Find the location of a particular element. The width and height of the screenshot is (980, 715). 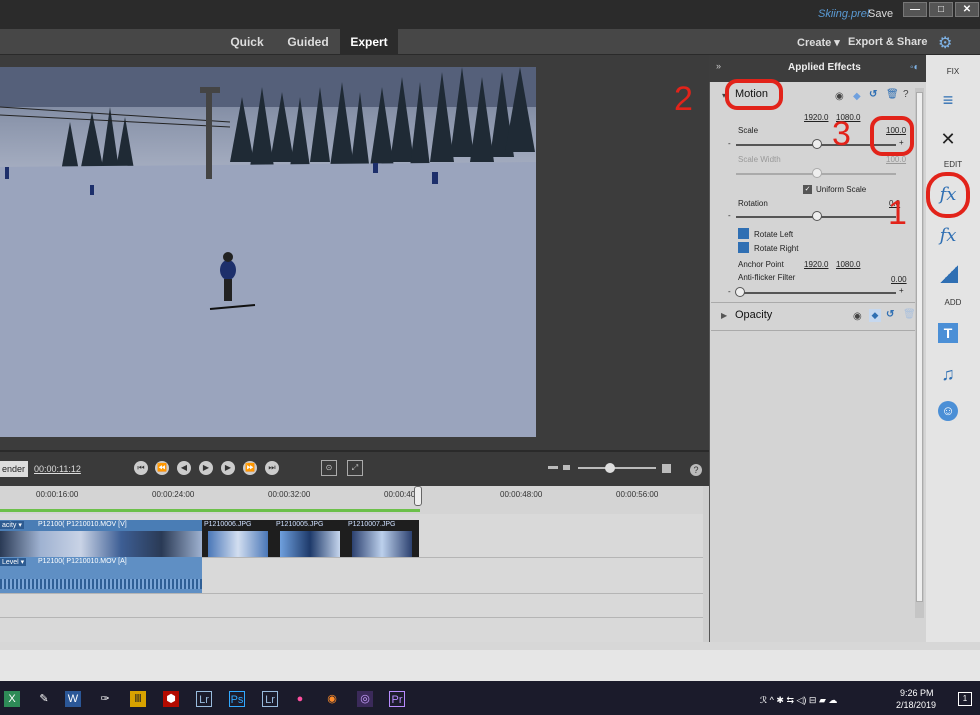

create-menu-button: Create ▾ is located at coordinates (818, 42).